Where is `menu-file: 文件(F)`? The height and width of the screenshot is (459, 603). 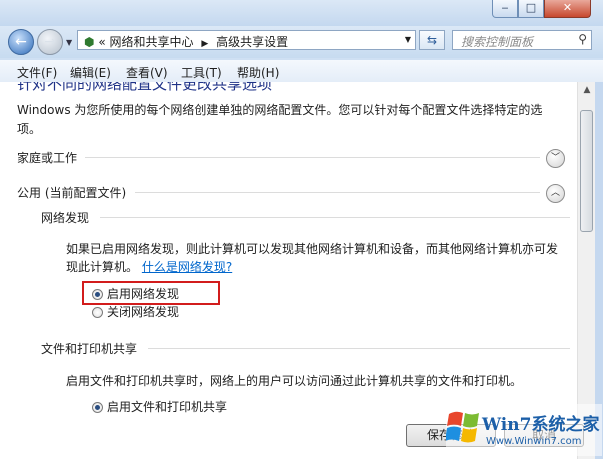
menu-file: 文件(F) is located at coordinates (37, 72).